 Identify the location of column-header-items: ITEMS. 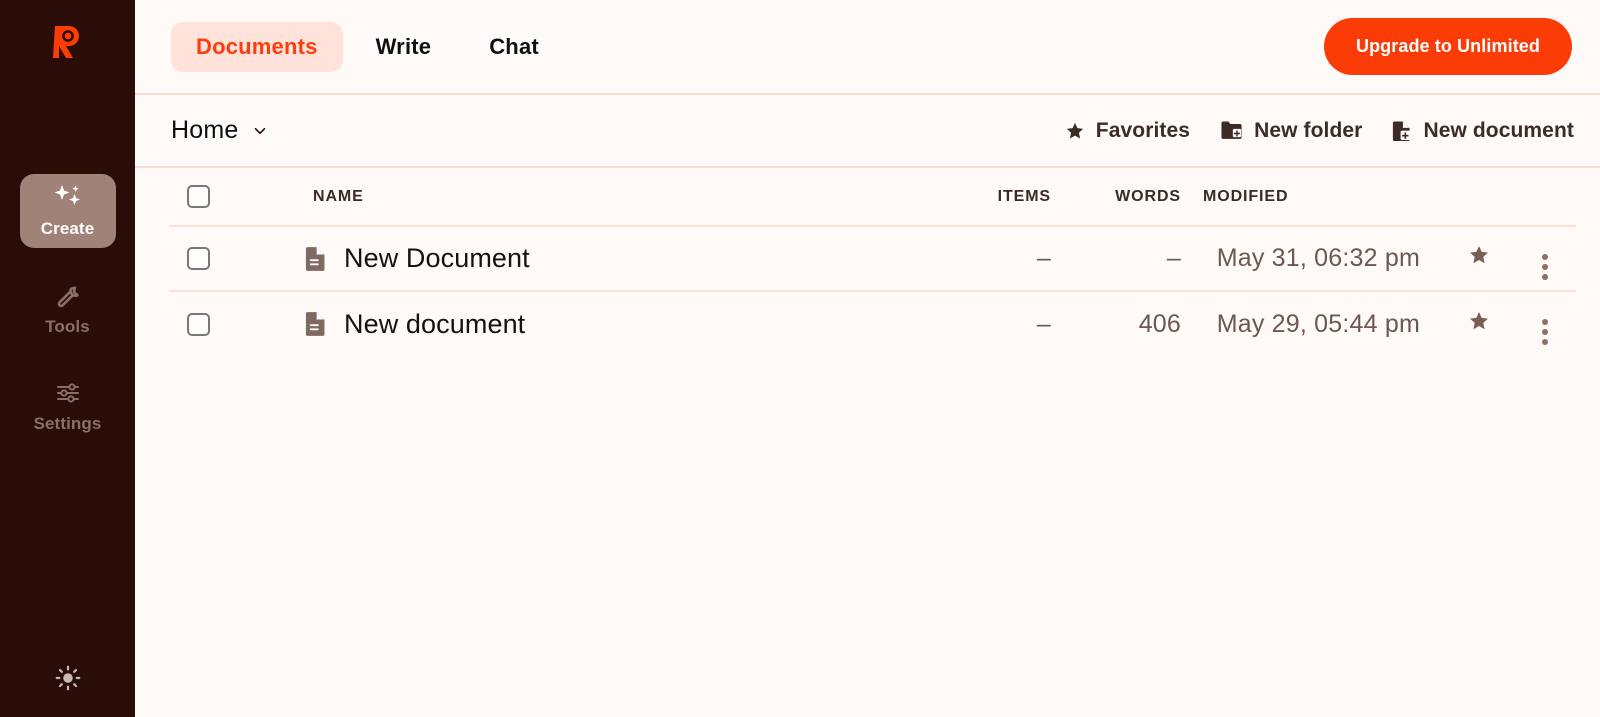
(996, 197).